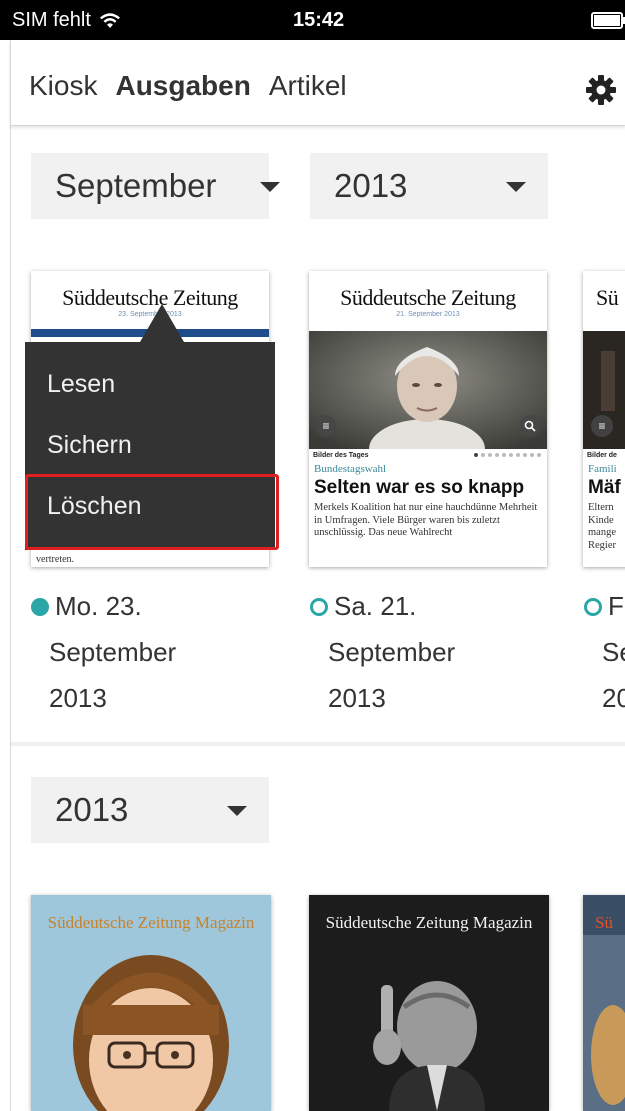 Image resolution: width=625 pixels, height=1111 pixels. What do you see at coordinates (136, 185) in the screenshot?
I see `month-value: September` at bounding box center [136, 185].